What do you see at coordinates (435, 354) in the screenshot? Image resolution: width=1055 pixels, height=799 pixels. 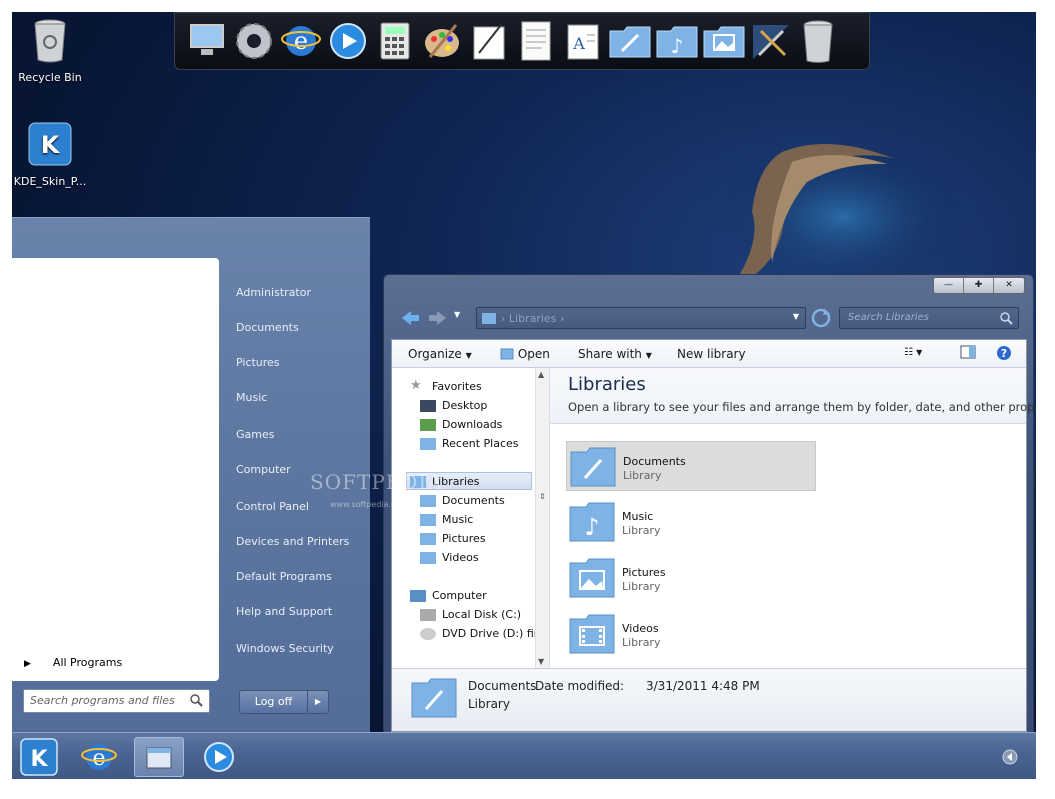 I see `organize-label: Organize` at bounding box center [435, 354].